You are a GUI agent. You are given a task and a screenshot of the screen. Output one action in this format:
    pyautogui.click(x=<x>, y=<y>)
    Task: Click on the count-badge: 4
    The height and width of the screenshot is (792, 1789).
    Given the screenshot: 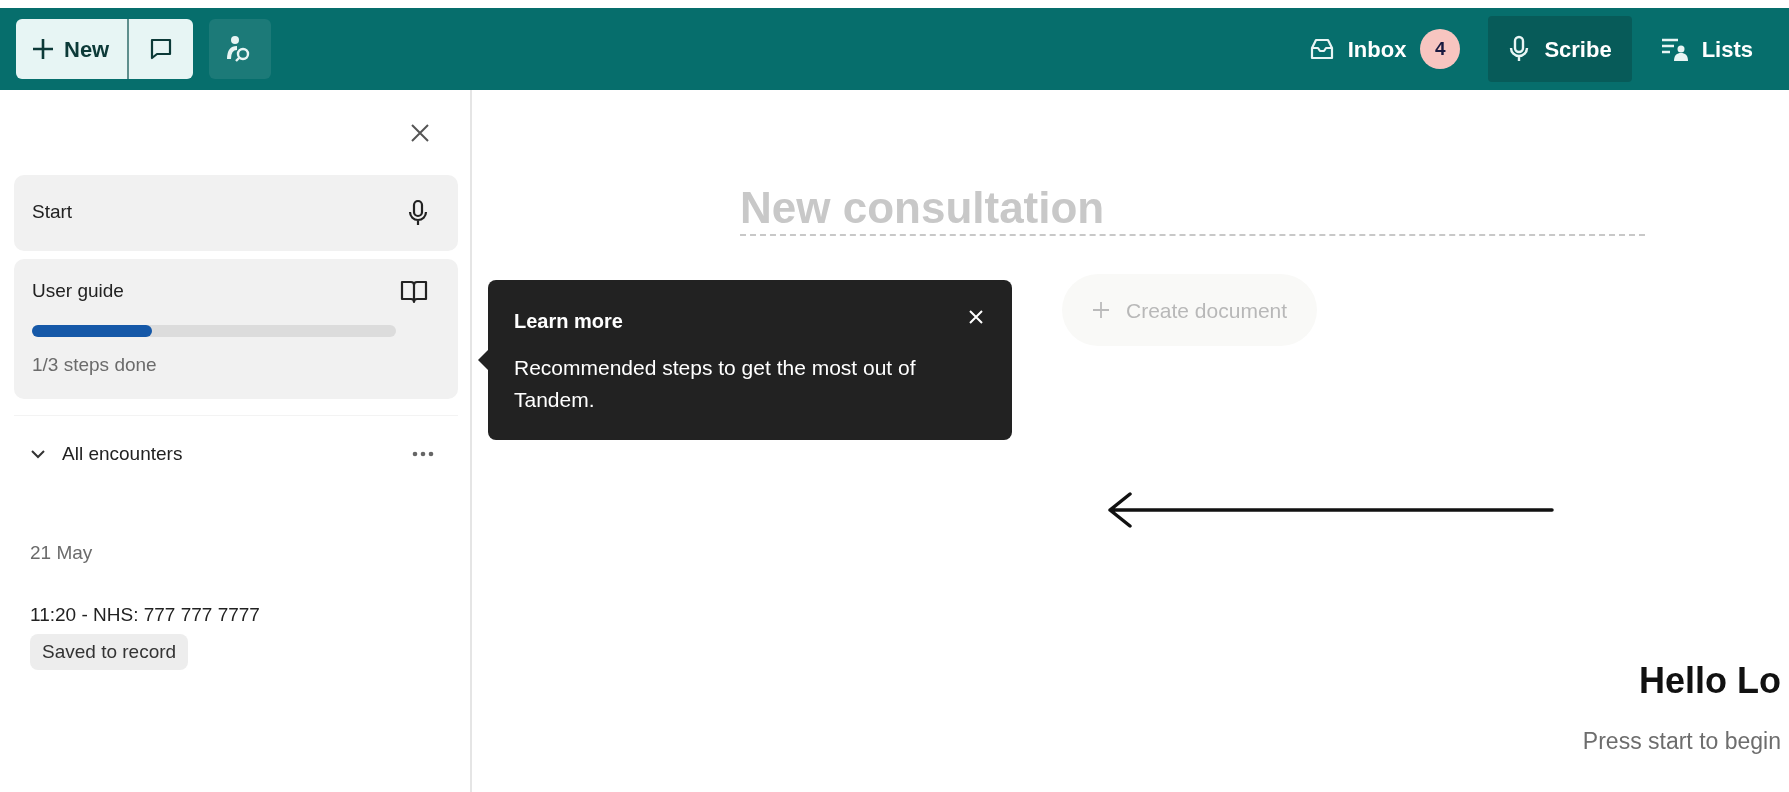 What is the action you would take?
    pyautogui.click(x=1440, y=49)
    